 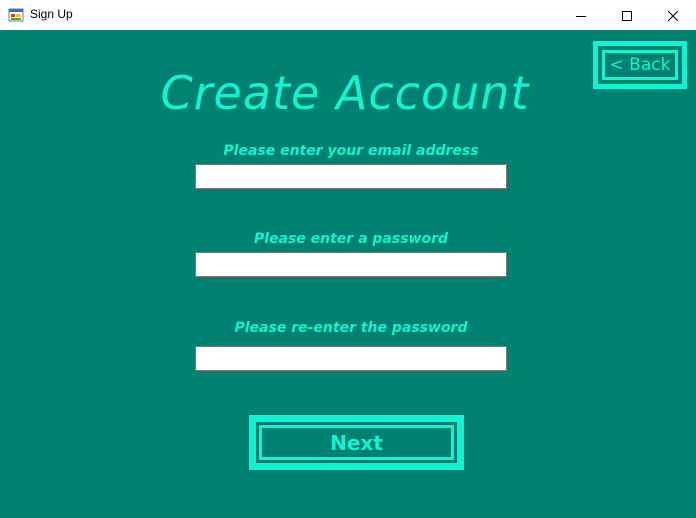 What do you see at coordinates (351, 264) in the screenshot?
I see `password-field` at bounding box center [351, 264].